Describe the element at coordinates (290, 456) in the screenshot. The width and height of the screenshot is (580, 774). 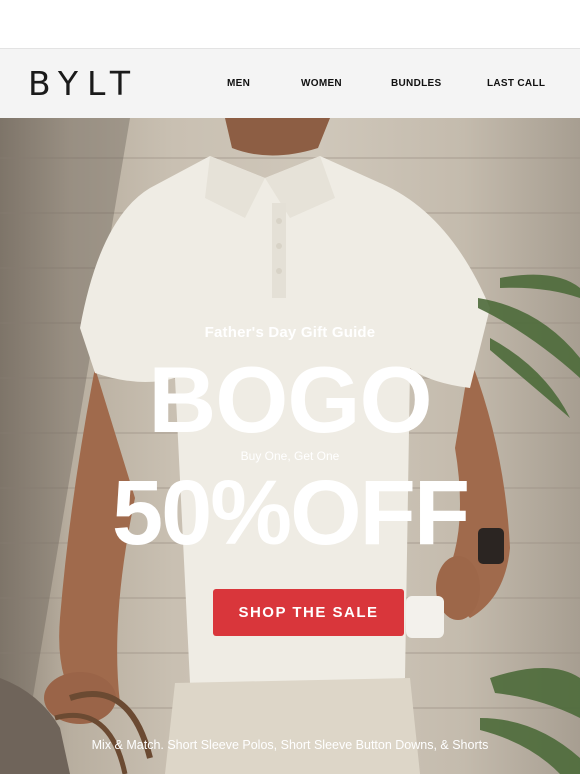
I see `hero-headline-subtext: Buy One, Get One` at that location.